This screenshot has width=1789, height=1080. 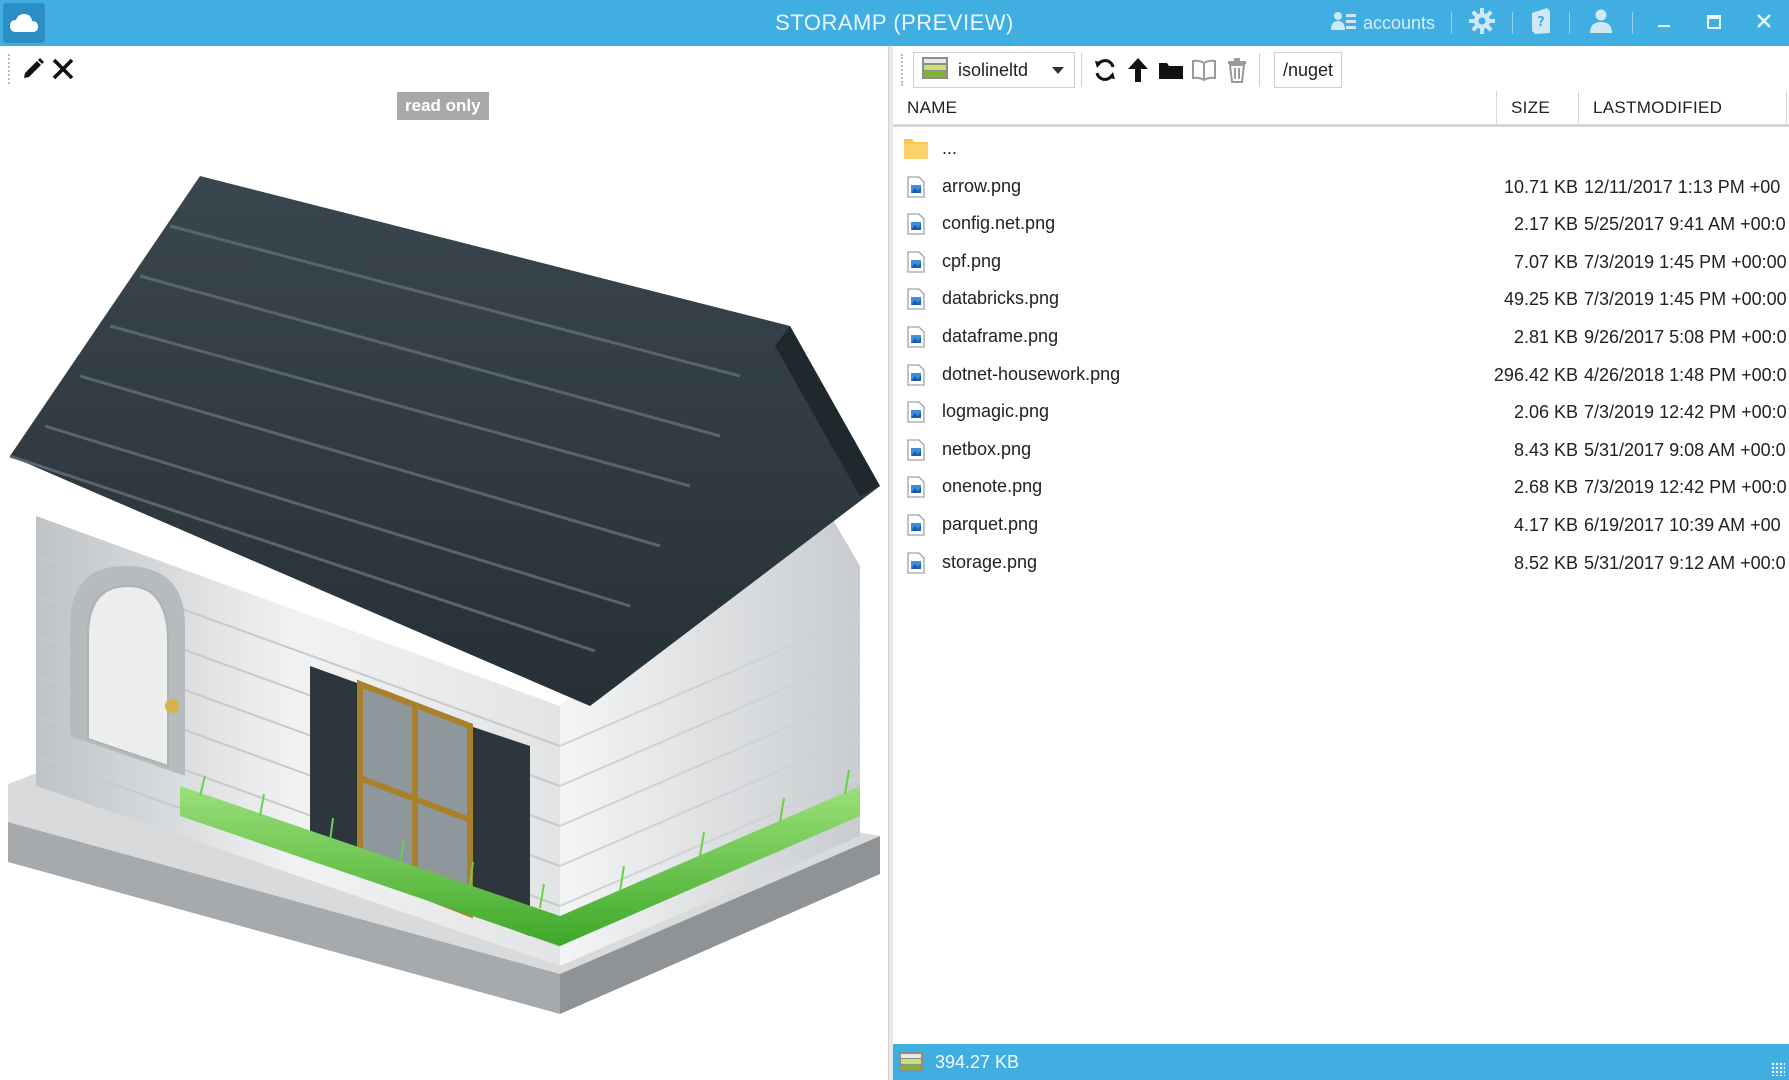 I want to click on file-size: 49.25 KB, so click(x=1540, y=299).